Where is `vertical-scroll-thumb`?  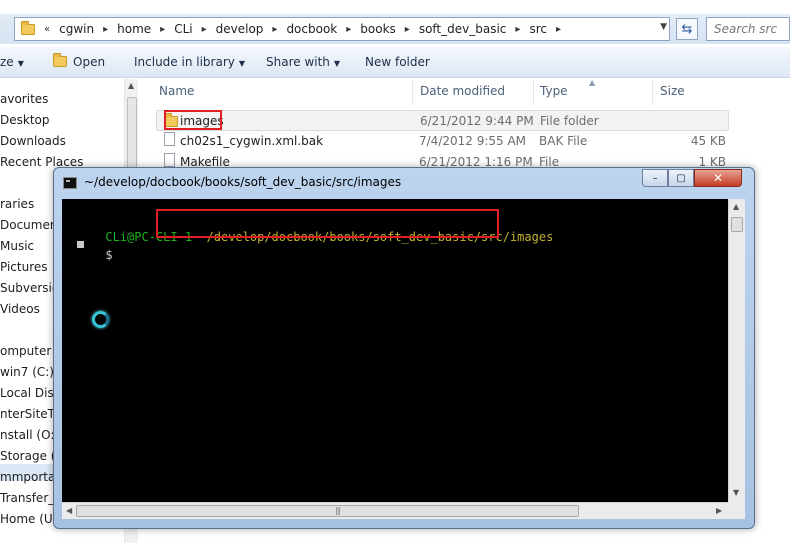 vertical-scroll-thumb is located at coordinates (737, 224).